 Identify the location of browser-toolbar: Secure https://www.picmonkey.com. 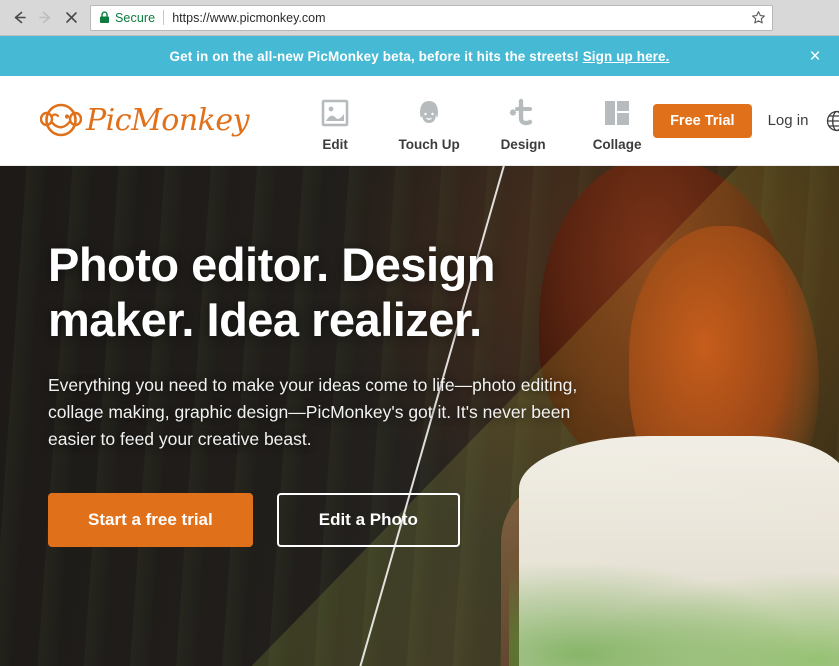
(419, 18).